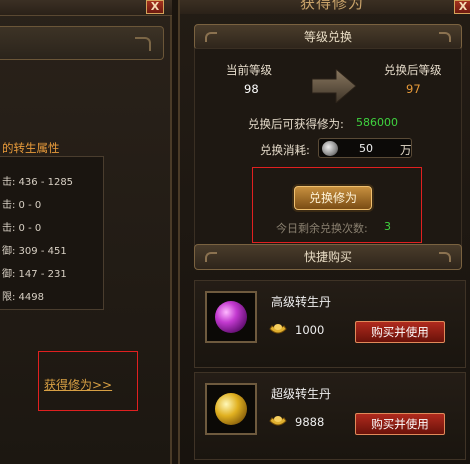  I want to click on shop-section-header: 快捷购买, so click(328, 257).